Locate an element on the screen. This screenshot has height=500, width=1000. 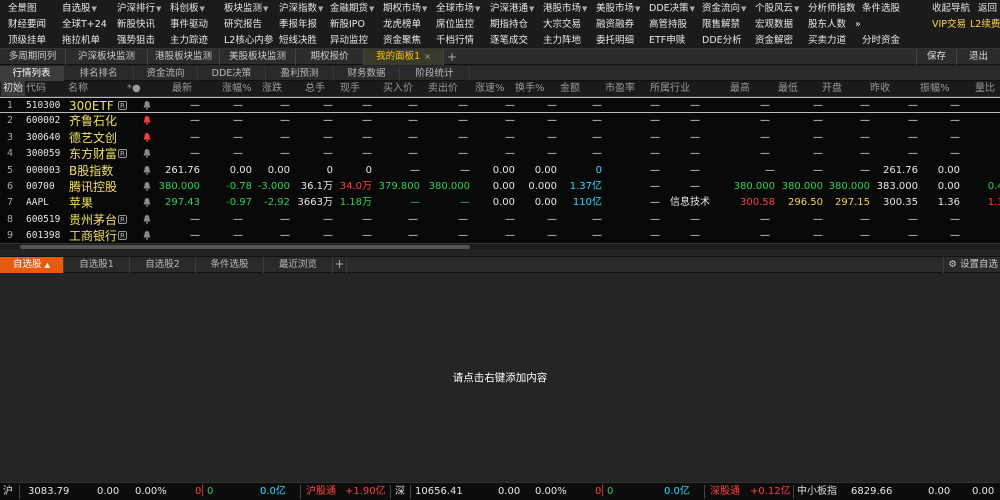
menu-item-row3-15: 买卖力道 is located at coordinates (827, 41).